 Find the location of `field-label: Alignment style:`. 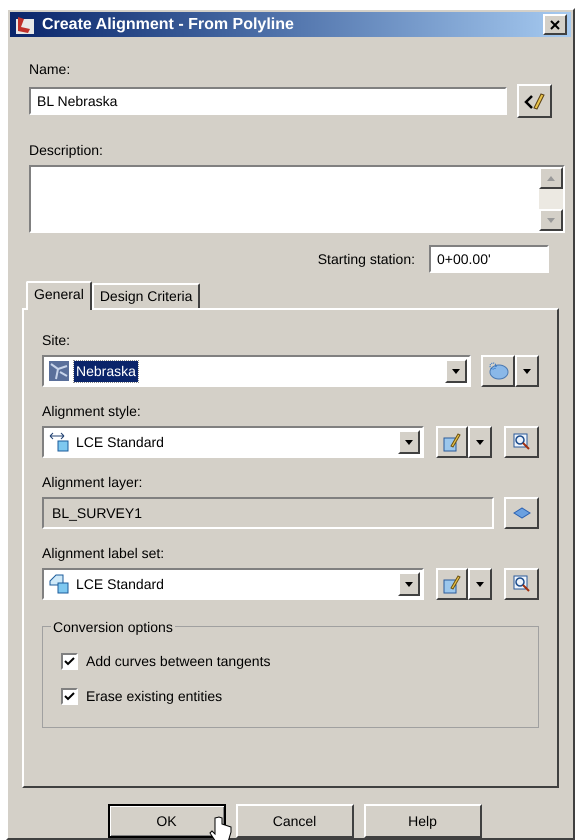

field-label: Alignment style: is located at coordinates (92, 411).